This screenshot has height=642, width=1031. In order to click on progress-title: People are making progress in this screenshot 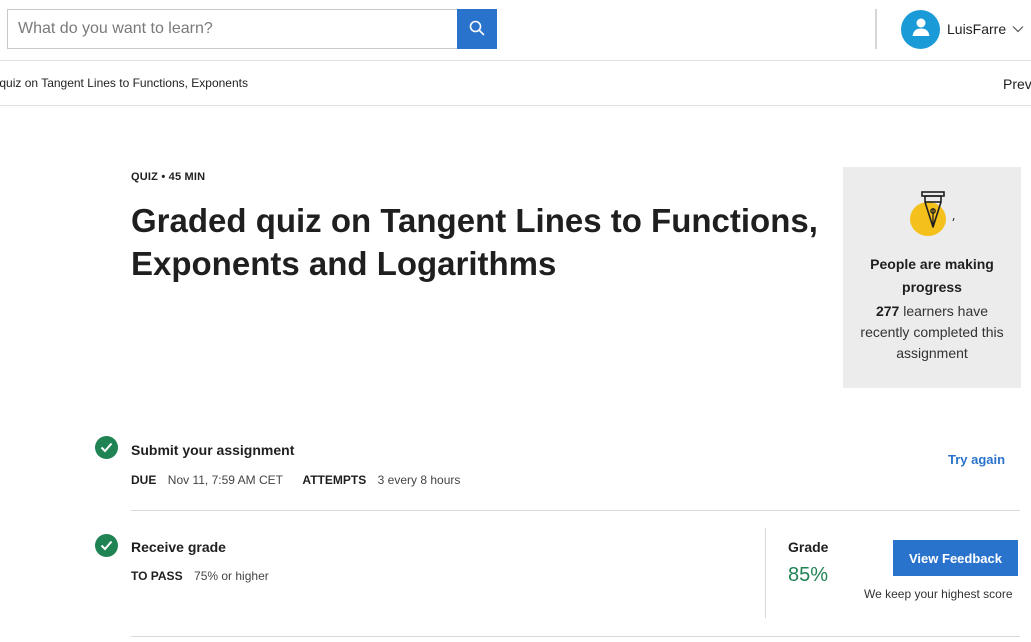, I will do `click(932, 275)`.